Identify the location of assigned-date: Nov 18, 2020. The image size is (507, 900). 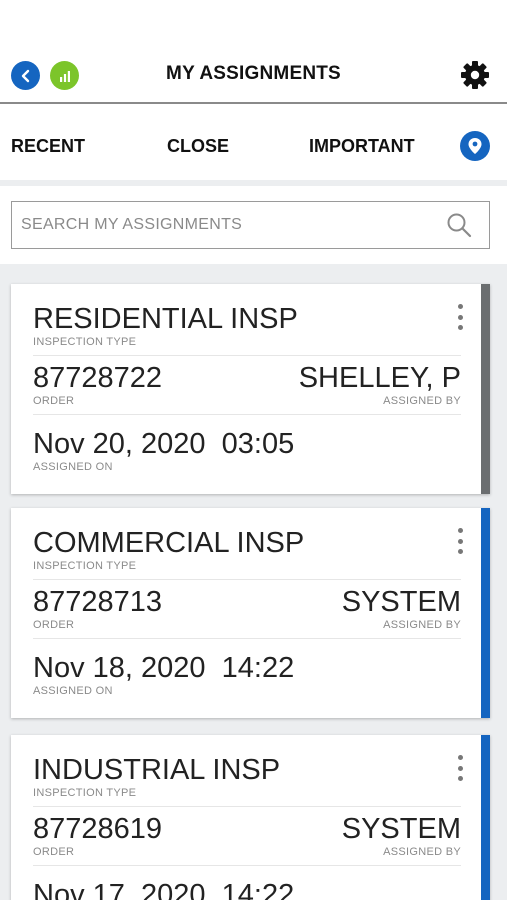
(119, 668).